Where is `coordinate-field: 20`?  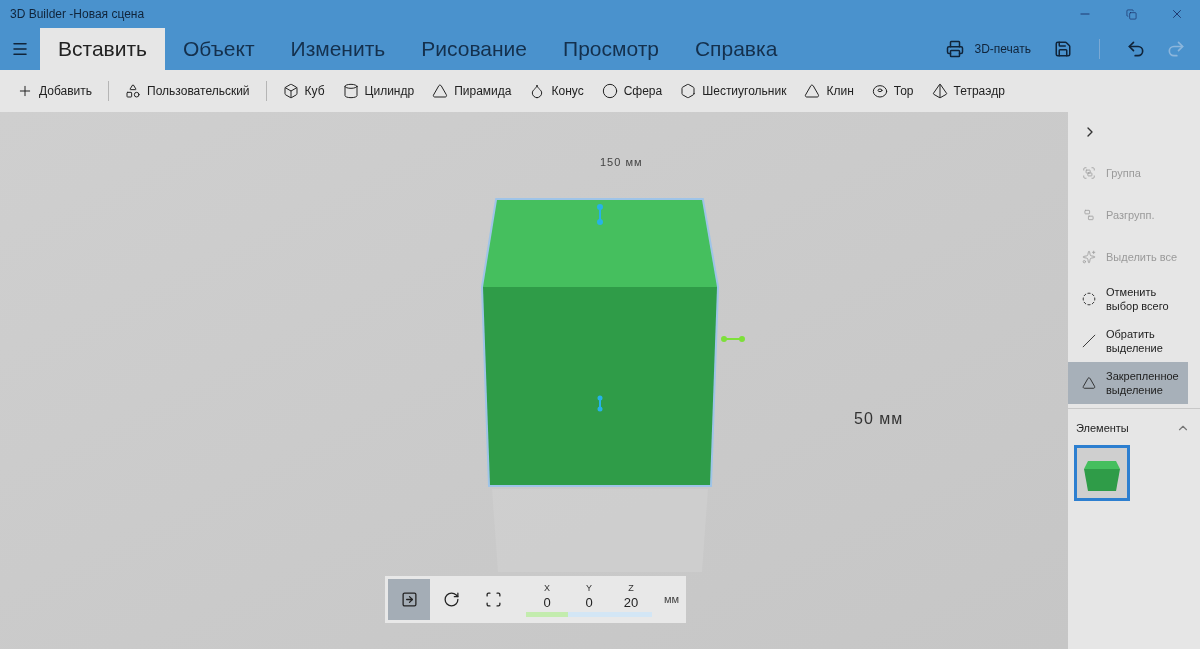
coordinate-field: 20 is located at coordinates (631, 605).